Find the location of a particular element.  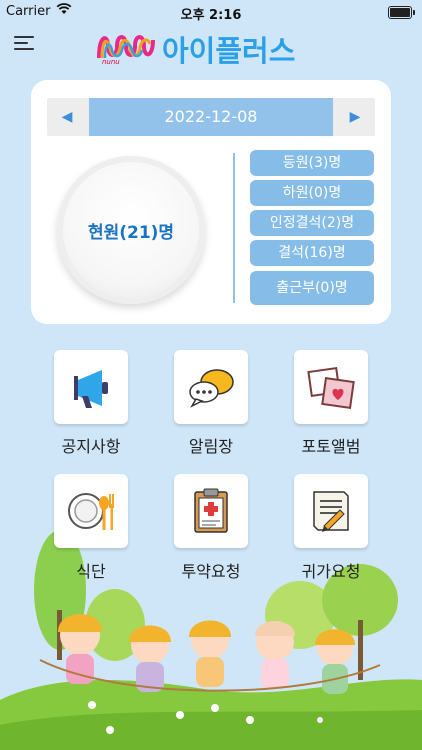

hamburger-menu-icon is located at coordinates (25, 42).